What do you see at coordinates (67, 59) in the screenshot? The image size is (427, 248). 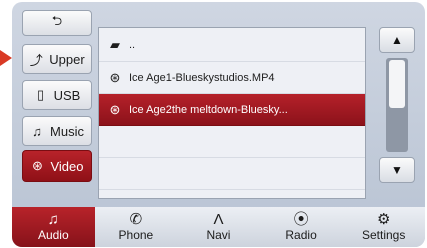 I see `upper-label: Upper` at bounding box center [67, 59].